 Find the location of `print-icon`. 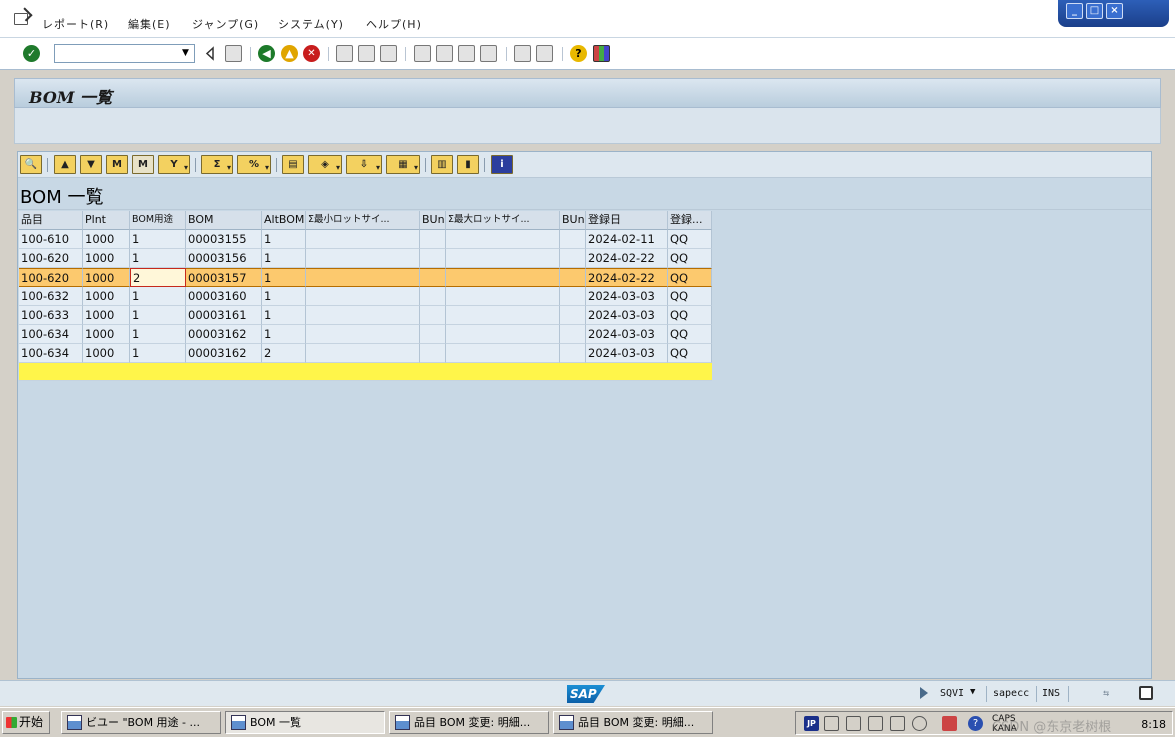

print-icon is located at coordinates (344, 53).